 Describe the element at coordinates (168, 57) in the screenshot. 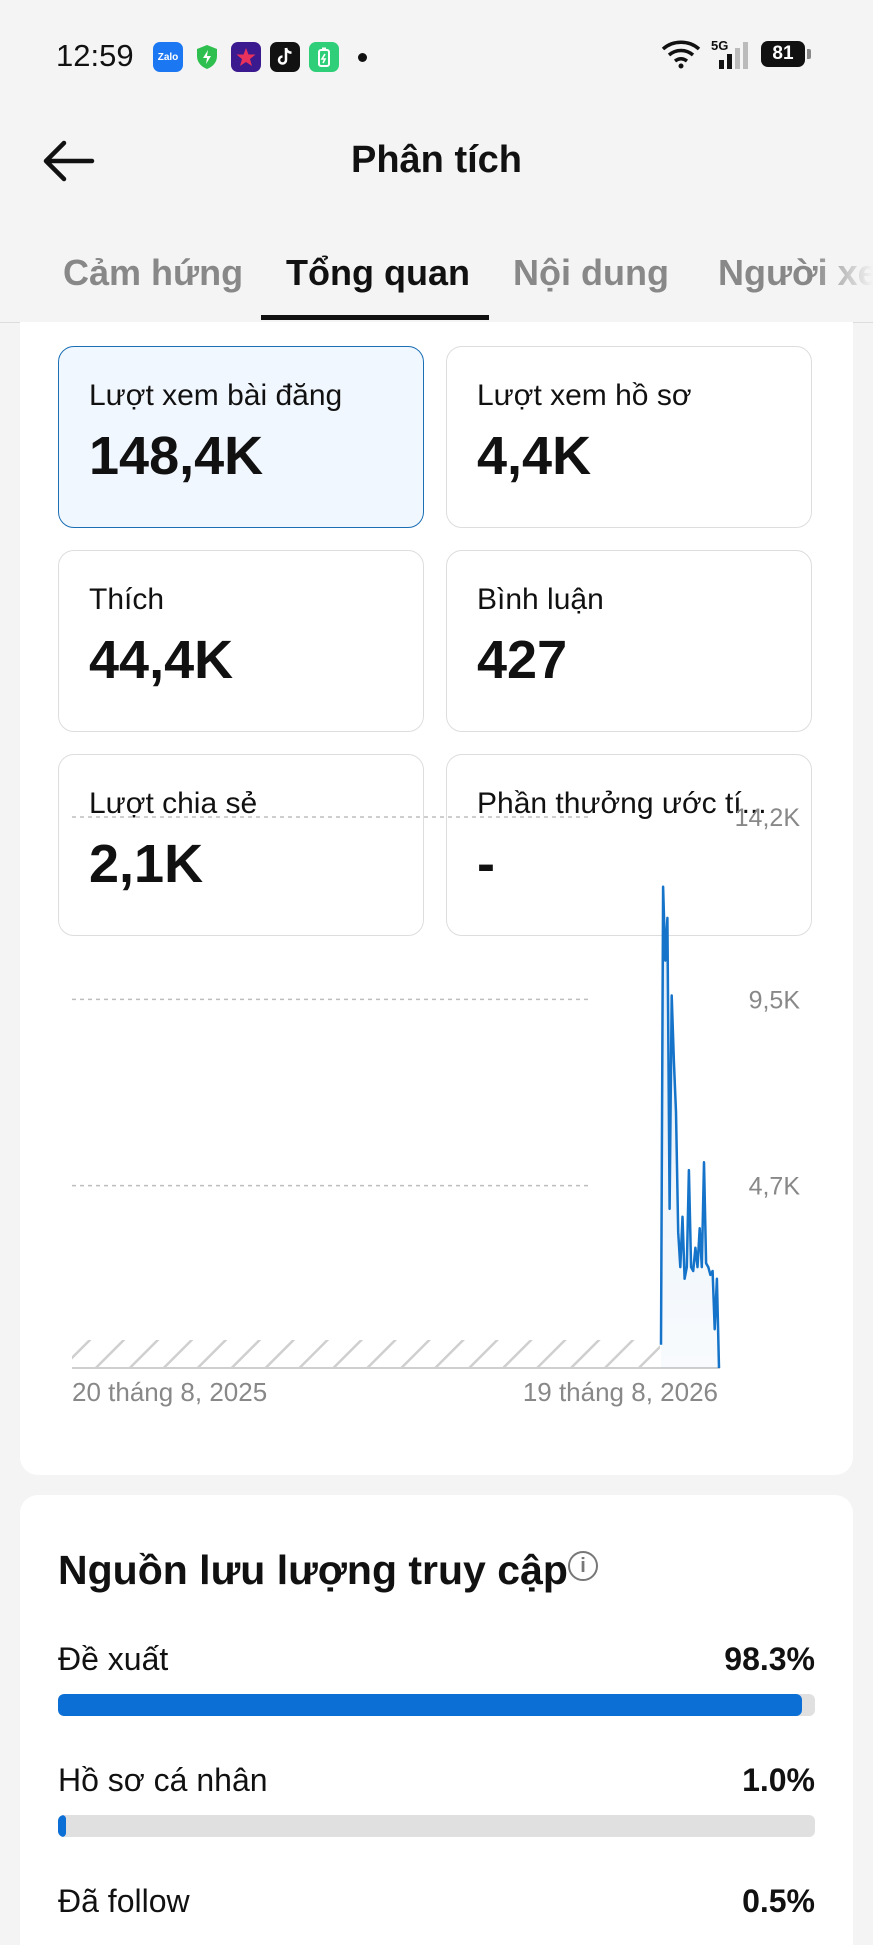

I see `zalo-icon: Zalo` at that location.